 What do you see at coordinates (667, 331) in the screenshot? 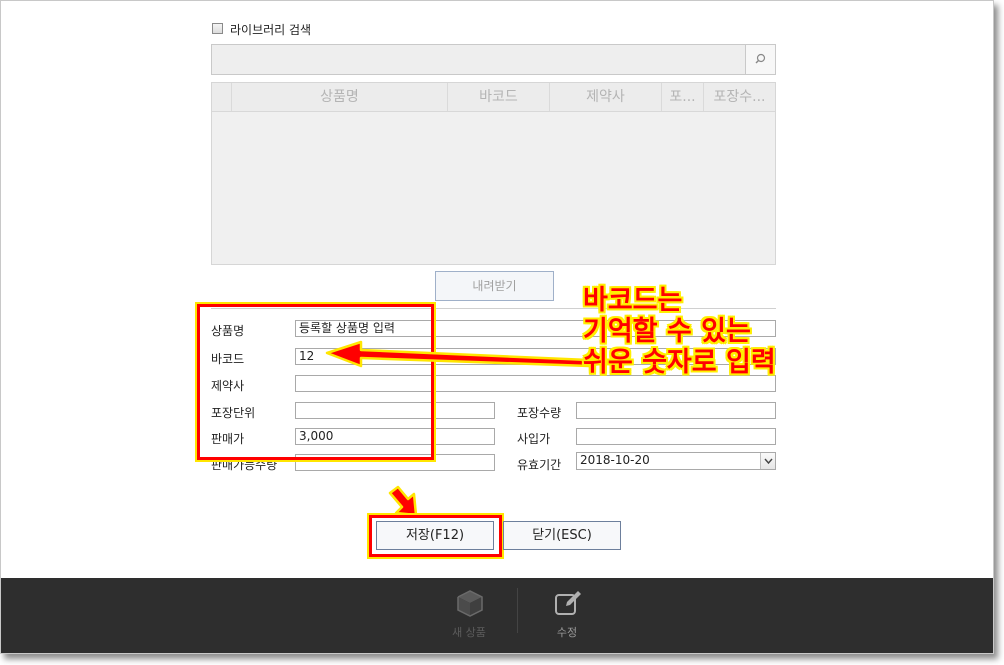
I see `callout-line-2: 기억할 수 있는` at bounding box center [667, 331].